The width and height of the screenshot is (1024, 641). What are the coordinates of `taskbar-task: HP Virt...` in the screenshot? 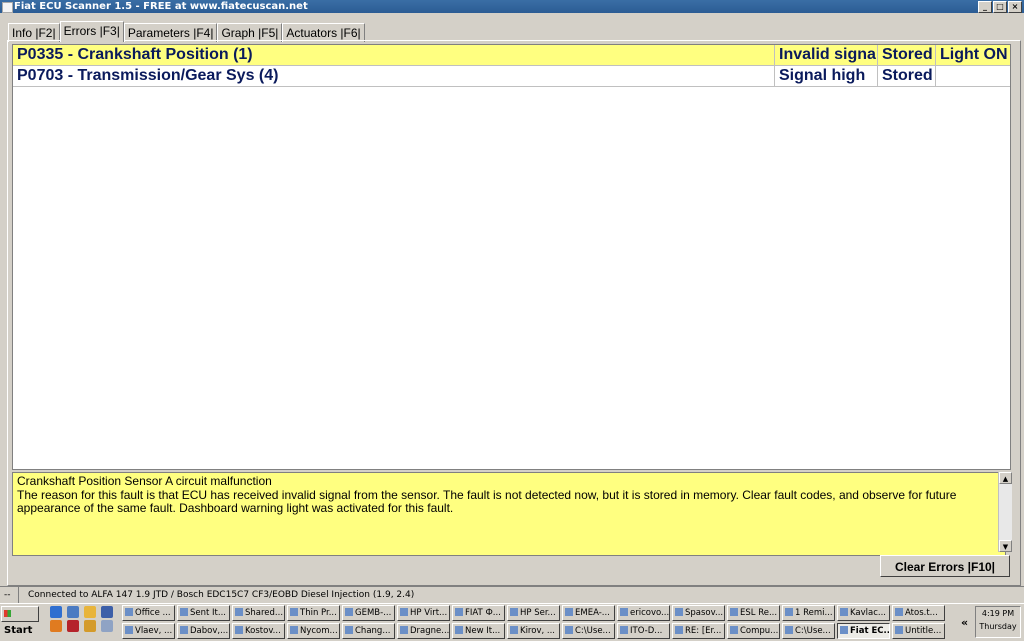 It's located at (423, 613).